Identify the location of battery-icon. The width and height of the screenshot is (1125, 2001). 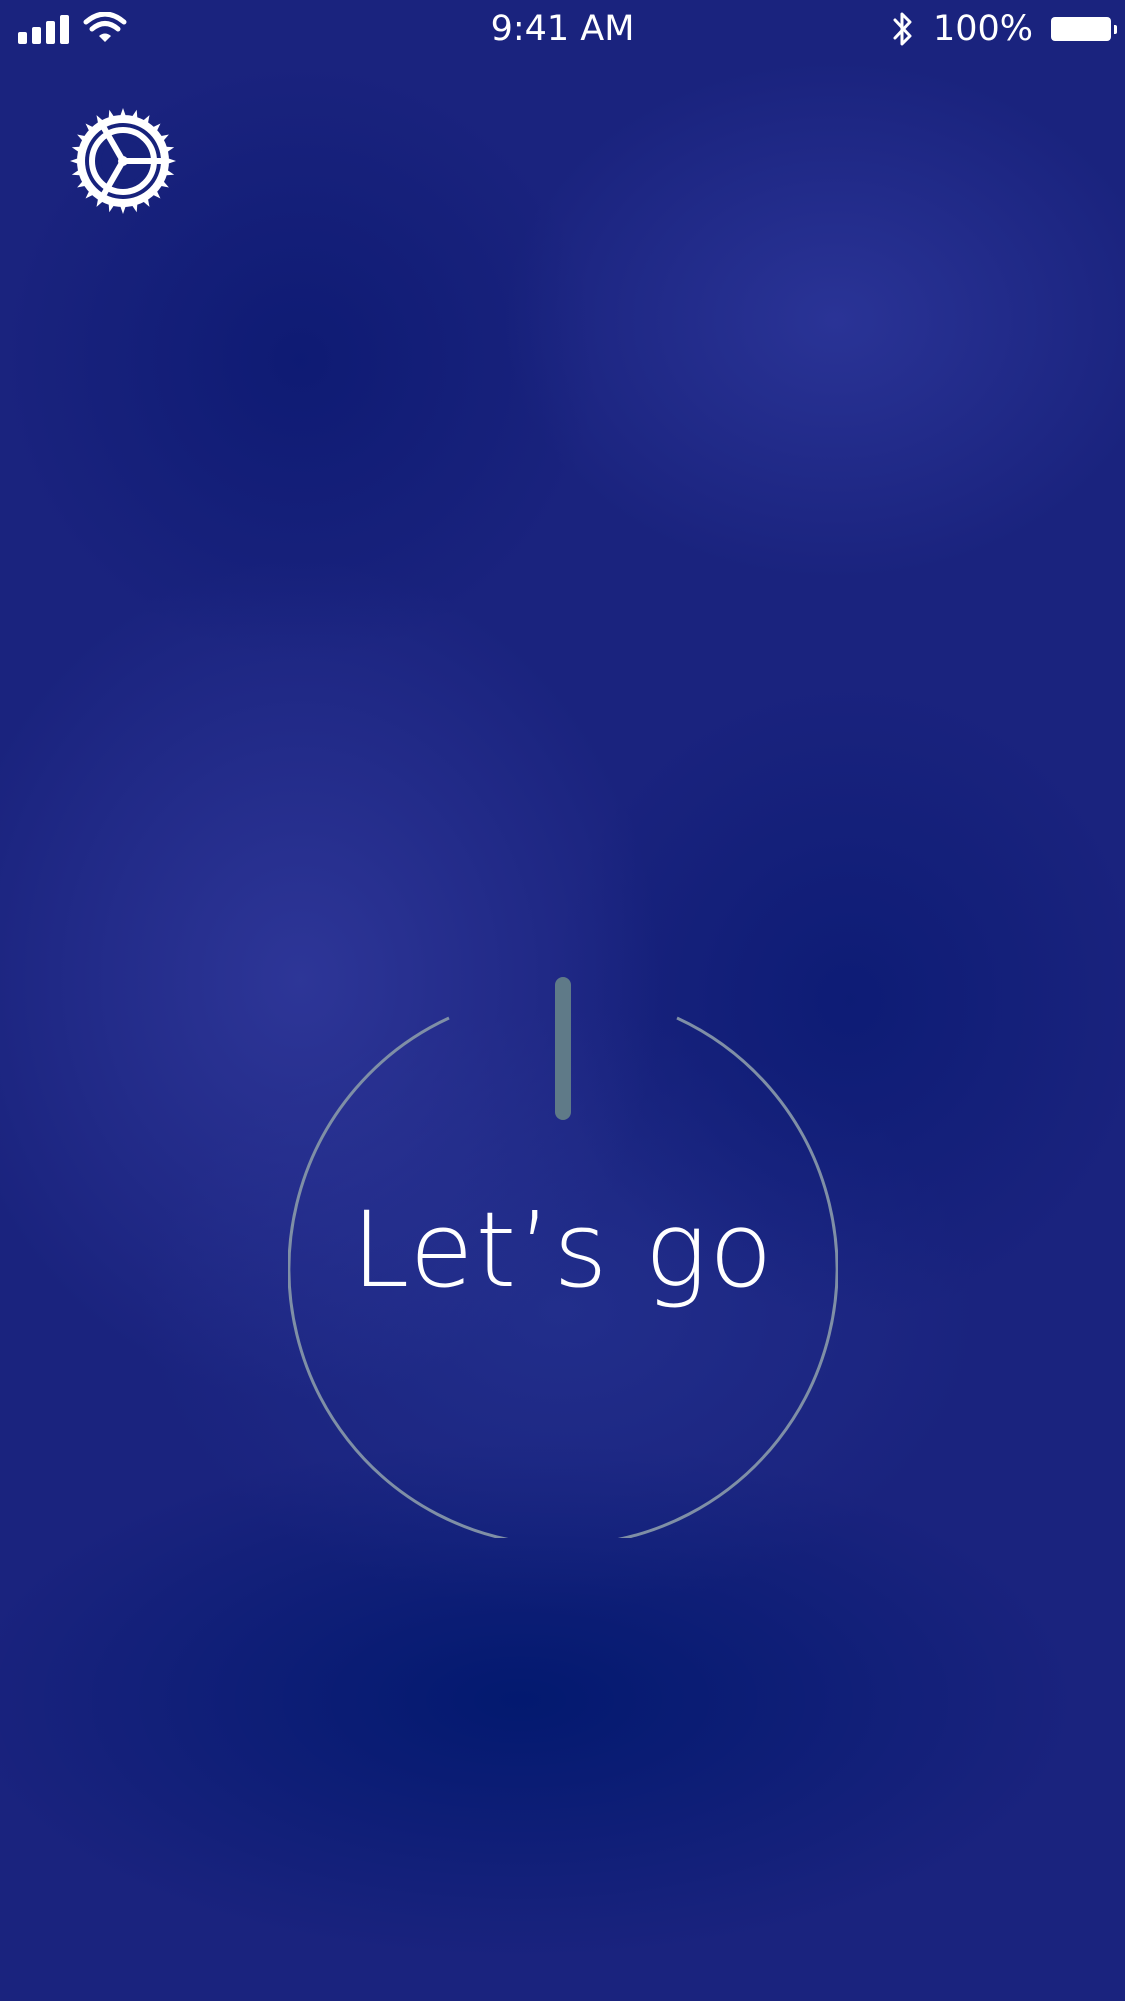
(1084, 29).